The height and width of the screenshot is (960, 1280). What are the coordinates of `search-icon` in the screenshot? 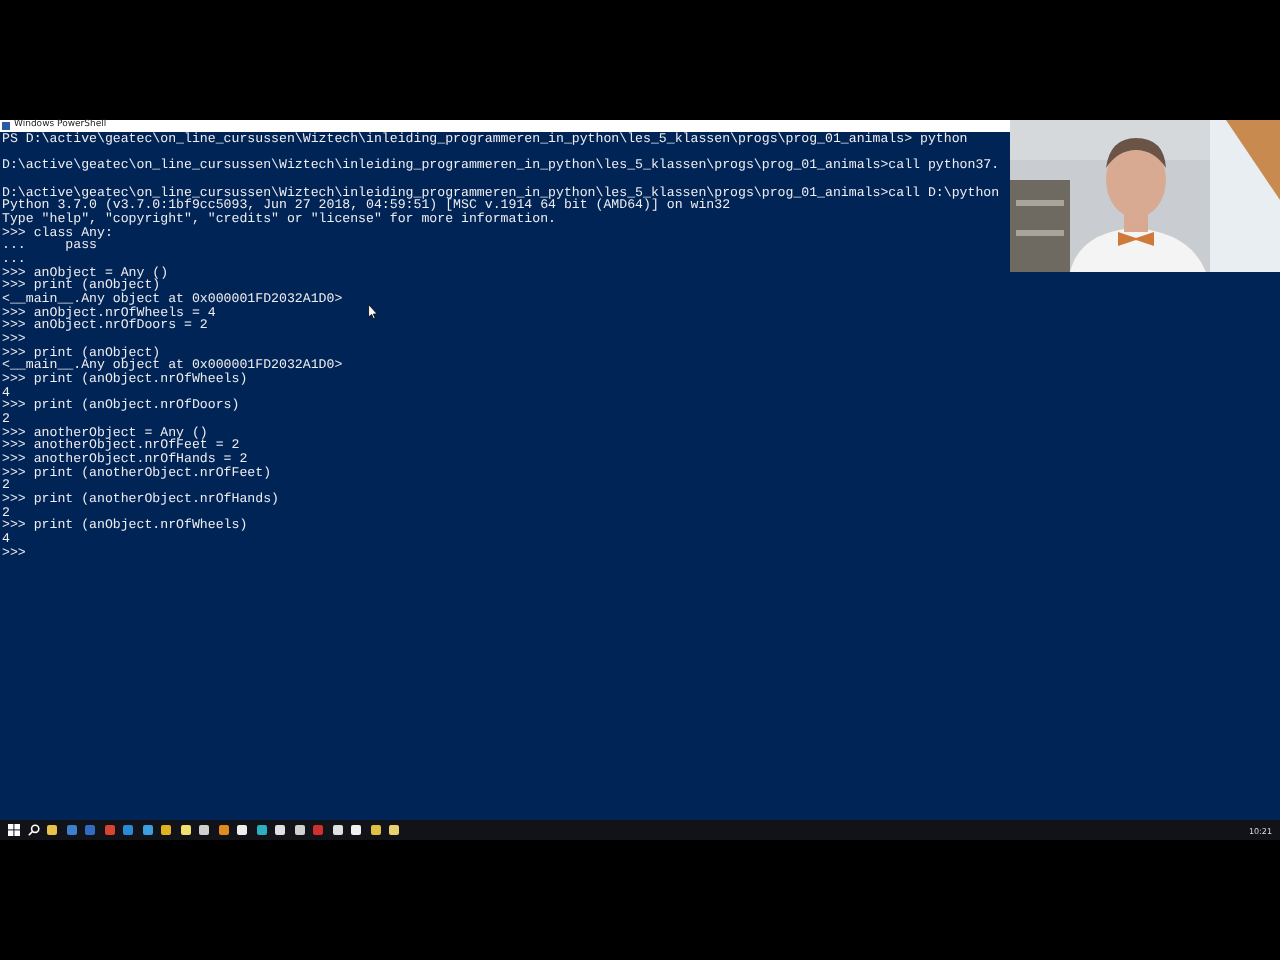 It's located at (33, 830).